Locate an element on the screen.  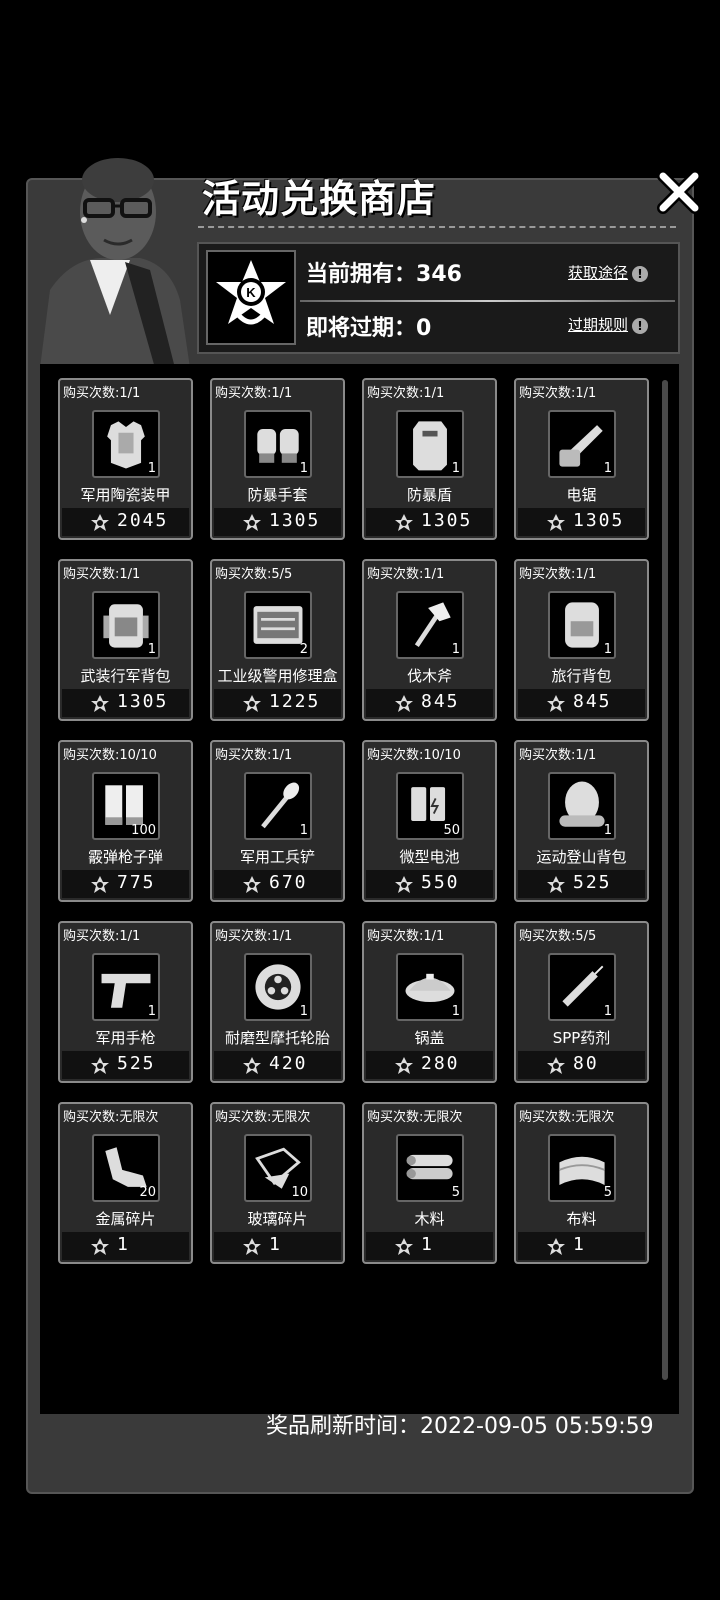
purchase-limit: 购买次数:10/10 is located at coordinates (414, 755).